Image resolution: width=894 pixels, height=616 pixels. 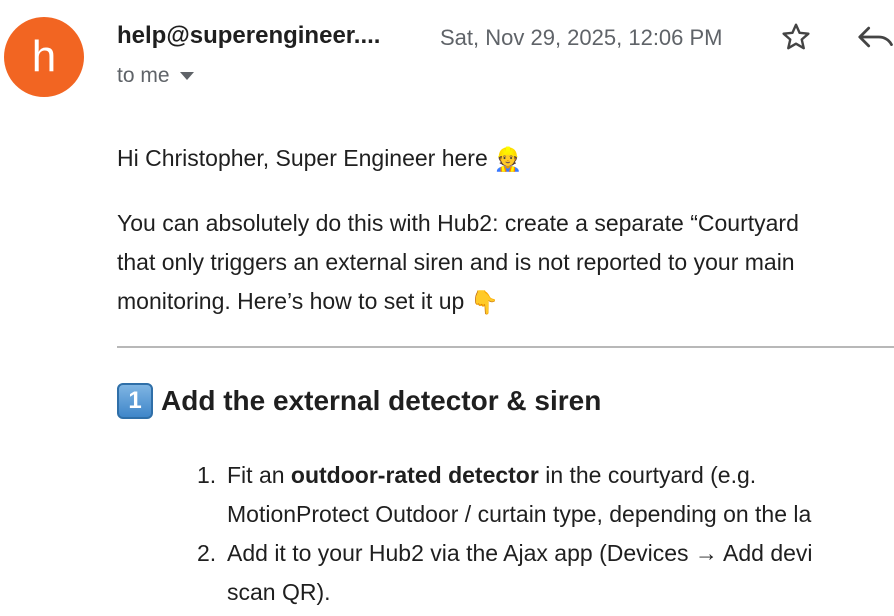 What do you see at coordinates (484, 302) in the screenshot?
I see `pointing-down-emoji: 👇` at bounding box center [484, 302].